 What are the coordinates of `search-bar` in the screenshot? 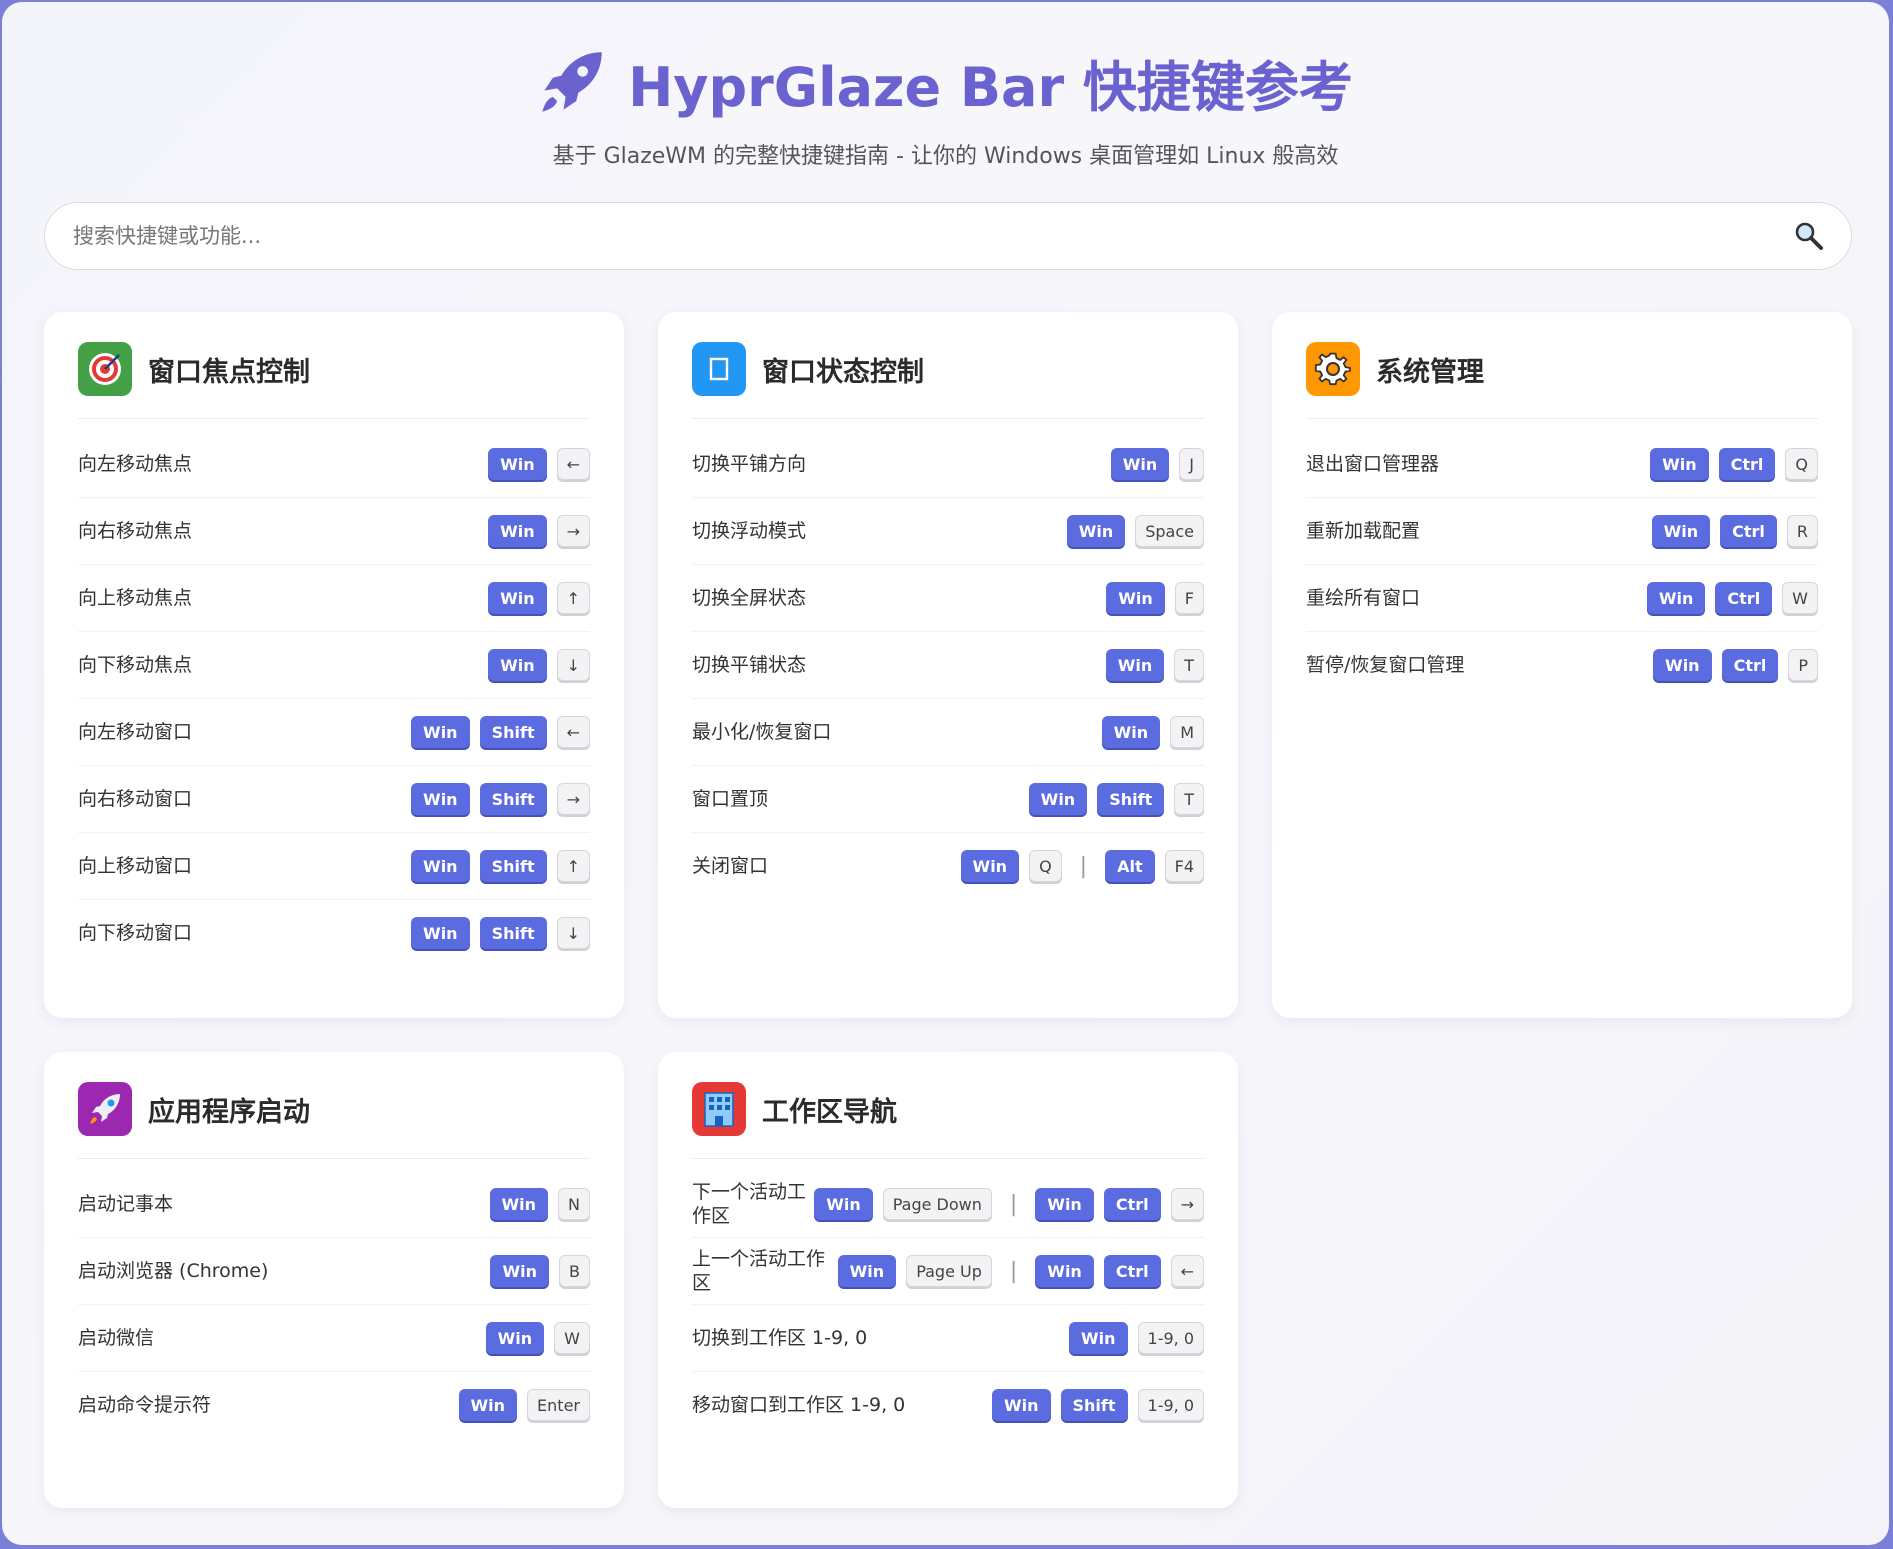 It's located at (948, 236).